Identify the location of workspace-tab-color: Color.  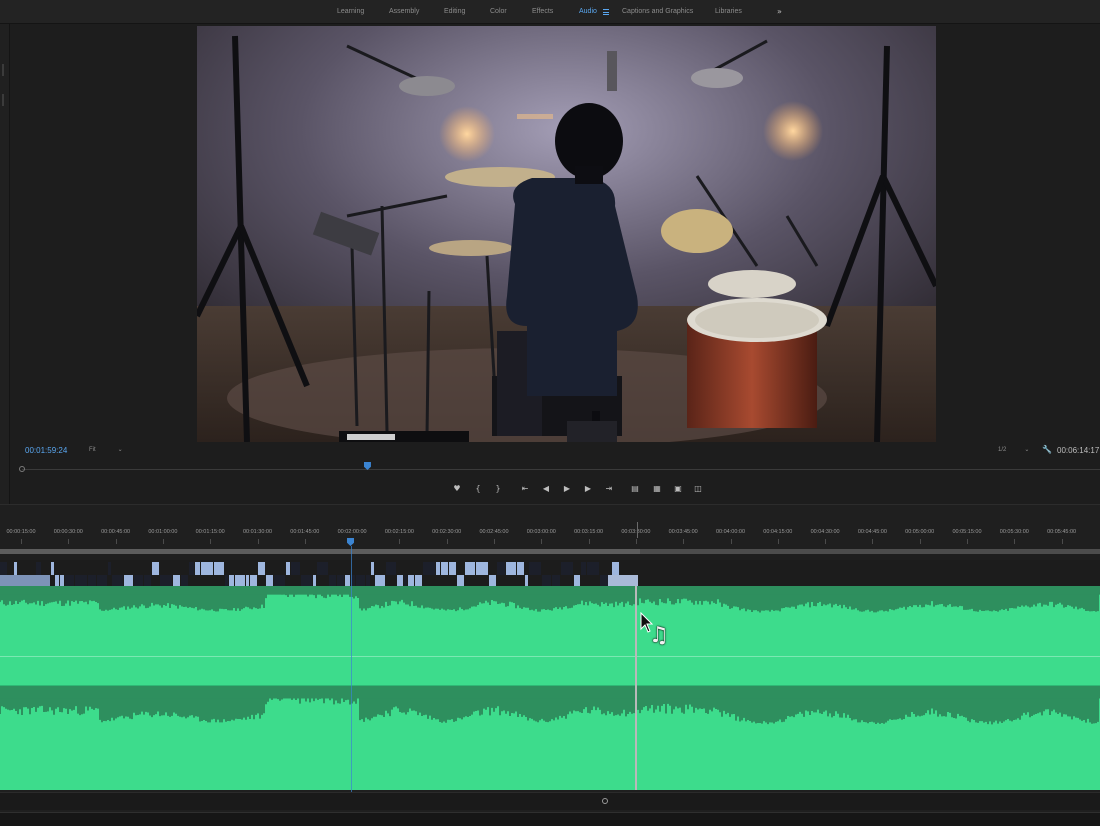
(498, 12).